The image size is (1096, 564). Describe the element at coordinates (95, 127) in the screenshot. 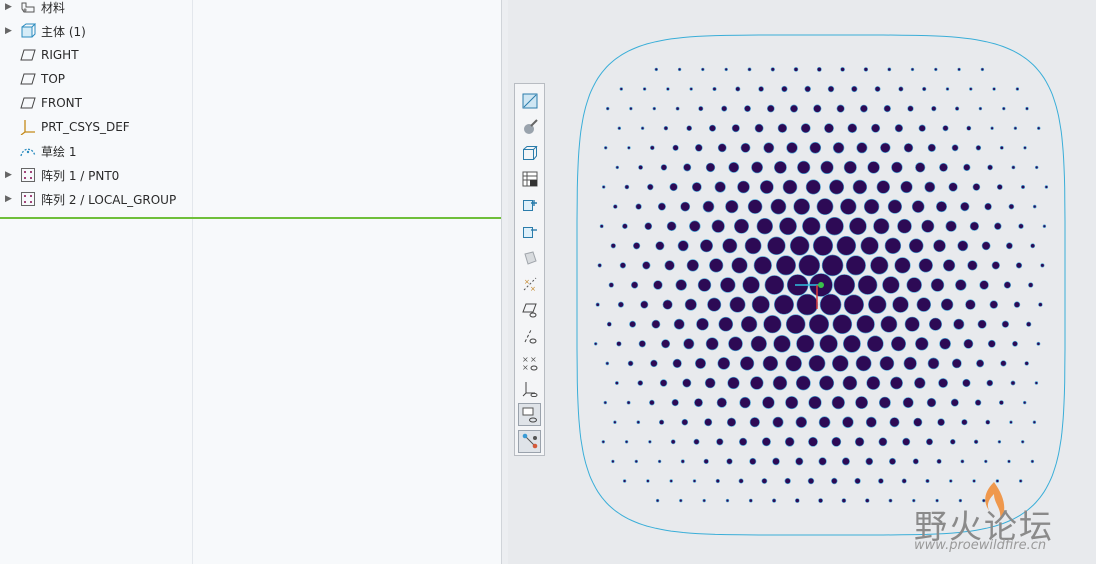

I see `tree-item: PRT_CSYS_DEF` at that location.